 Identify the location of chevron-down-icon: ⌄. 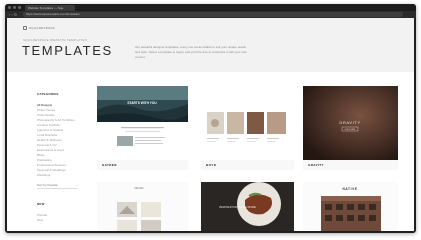
(76, 185).